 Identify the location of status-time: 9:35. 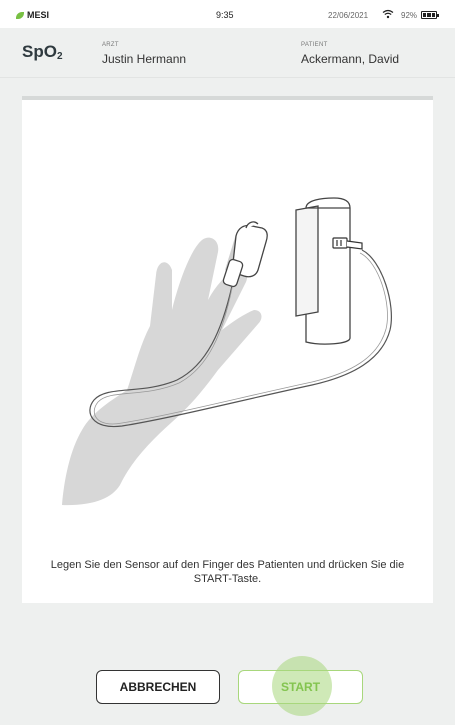
(225, 15).